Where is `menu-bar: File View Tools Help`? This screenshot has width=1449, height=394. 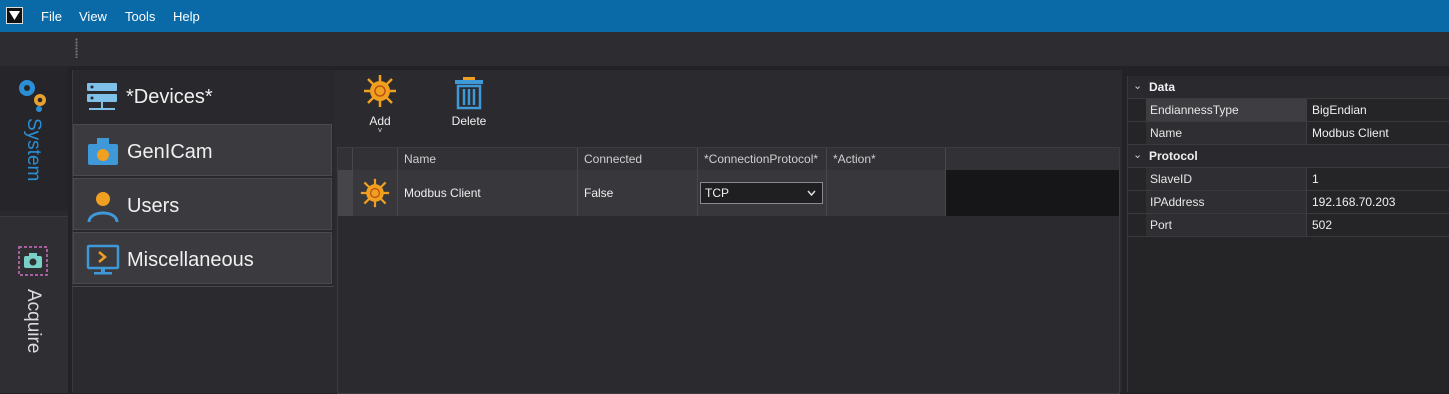
menu-bar: File View Tools Help is located at coordinates (724, 16).